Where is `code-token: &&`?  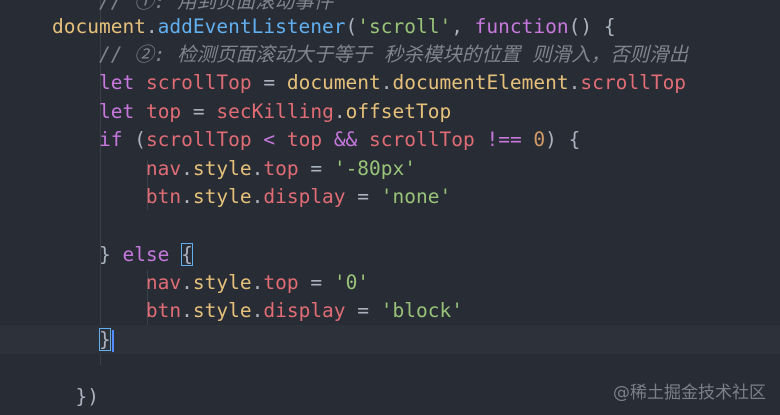 code-token: && is located at coordinates (346, 139).